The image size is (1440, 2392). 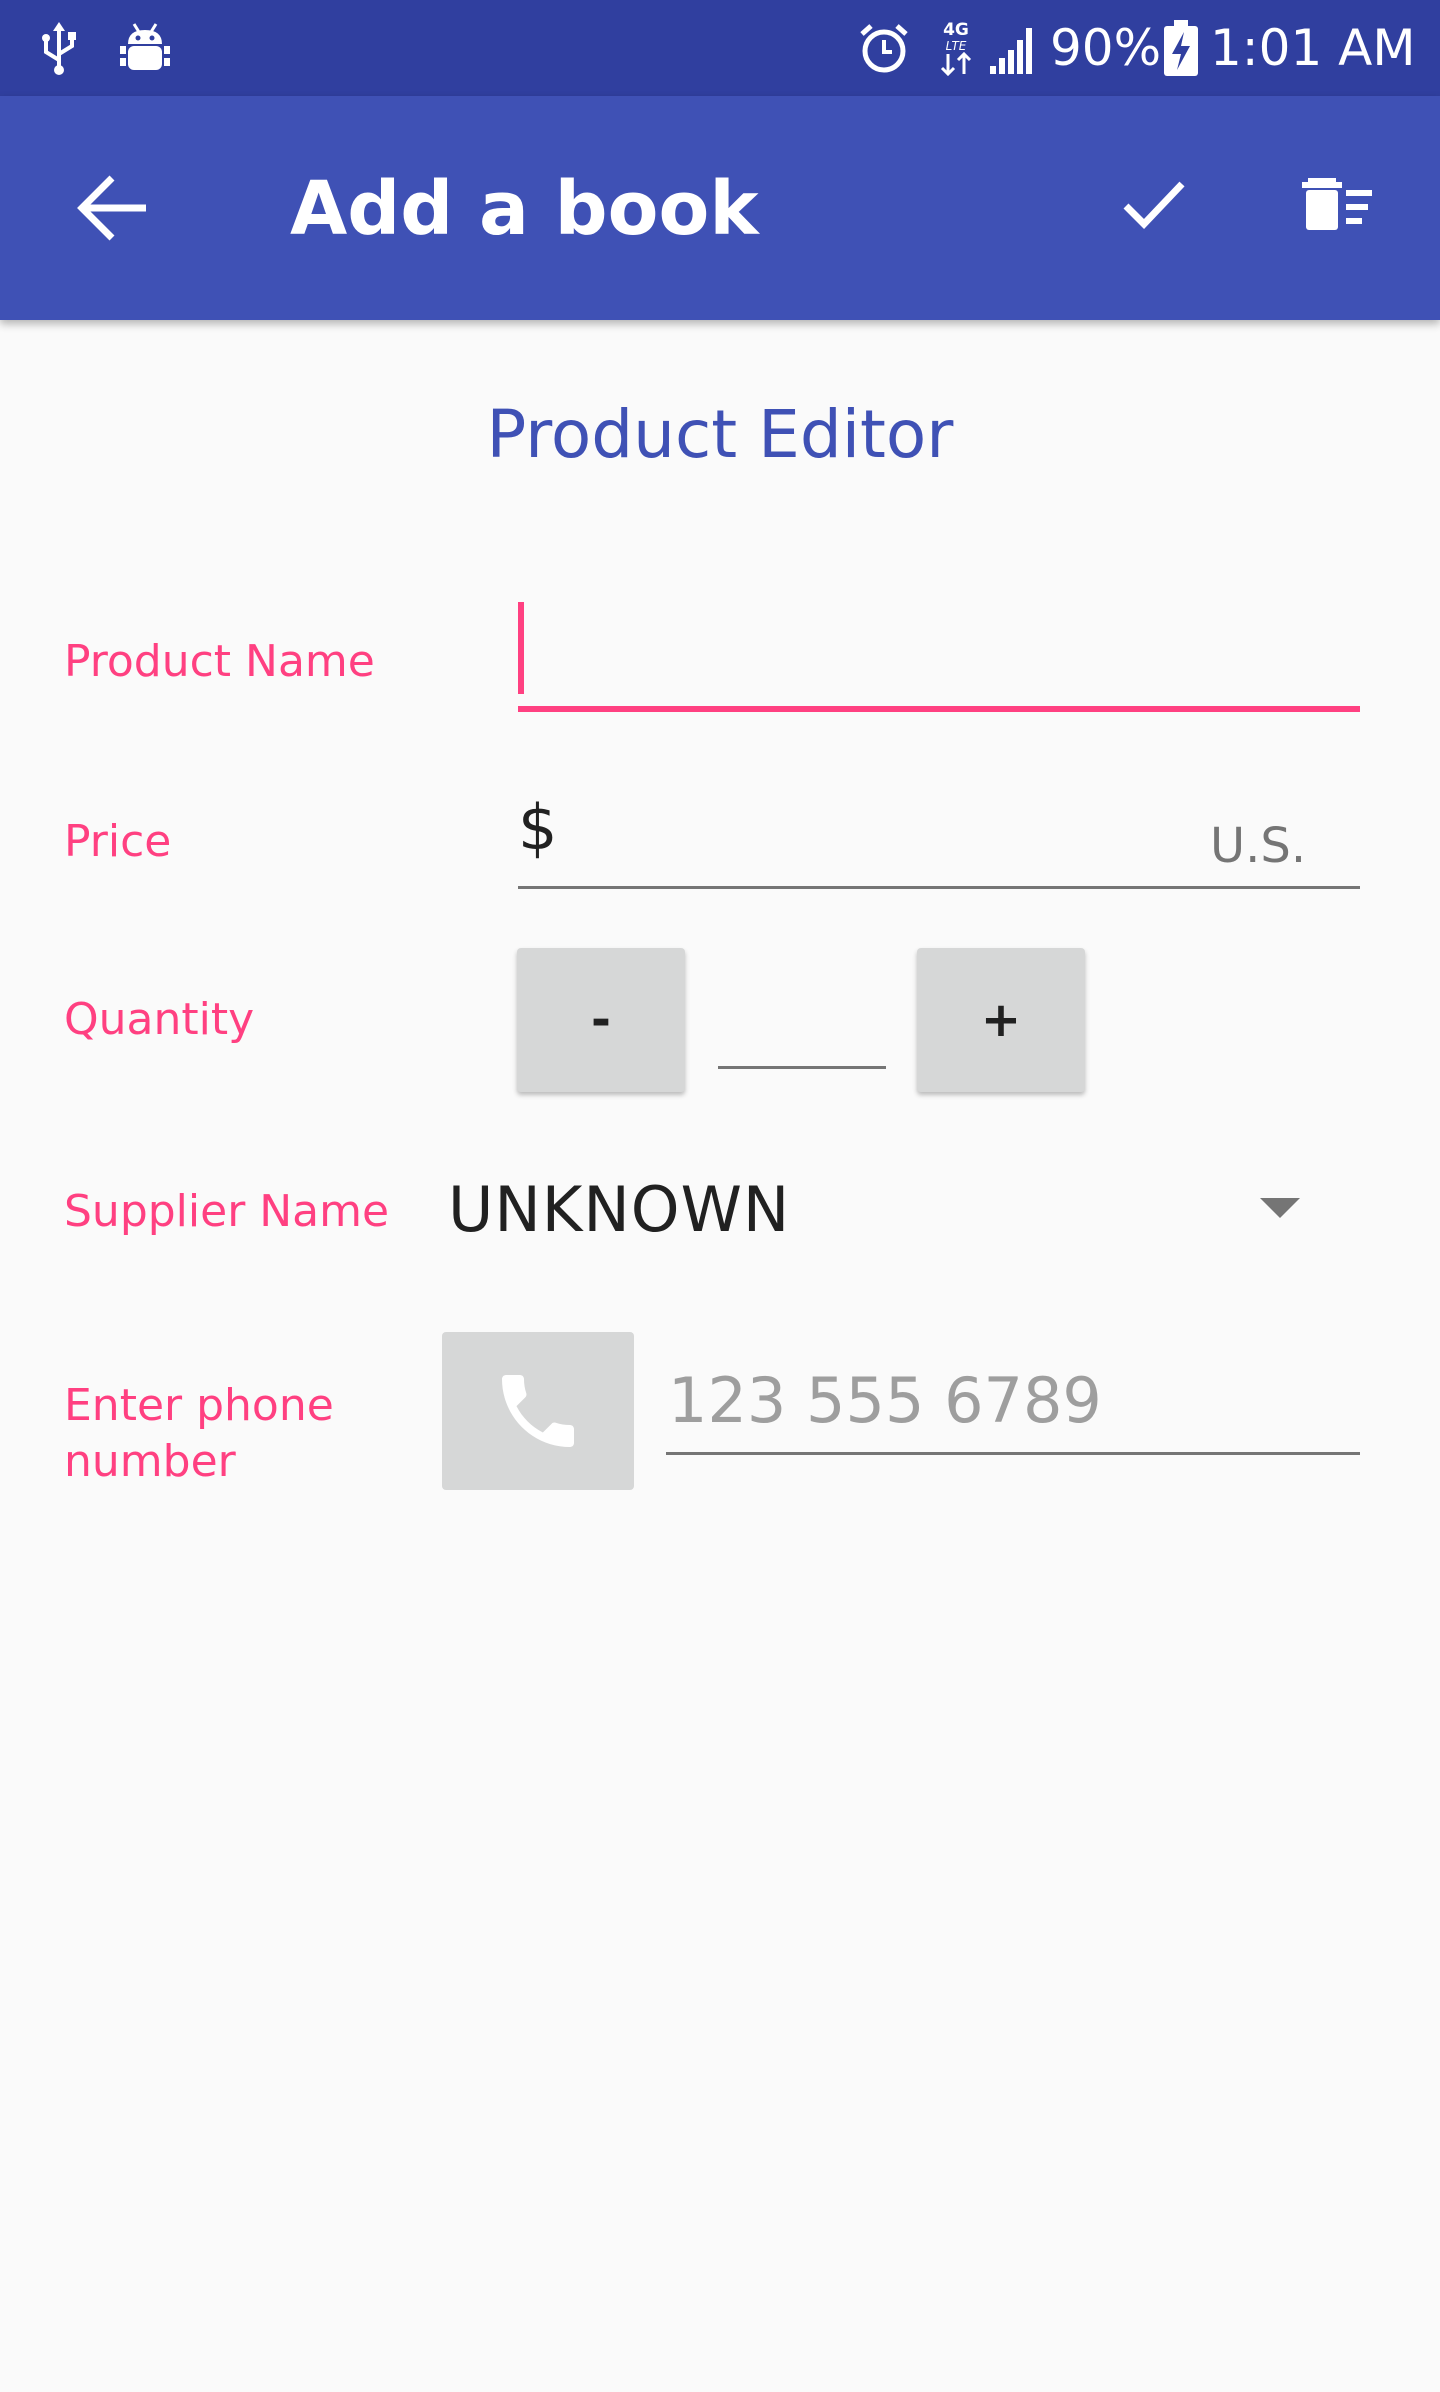 I want to click on clock-time: 1:01 AM, so click(x=1313, y=48).